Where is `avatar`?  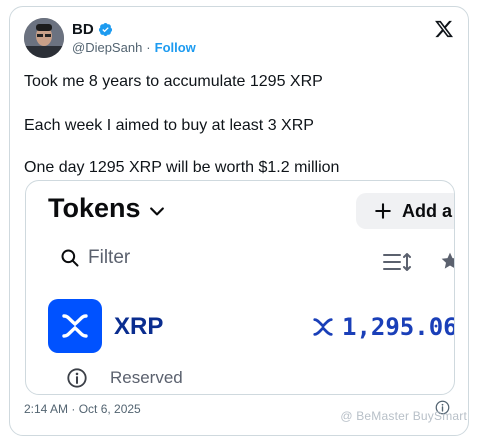
avatar is located at coordinates (44, 38).